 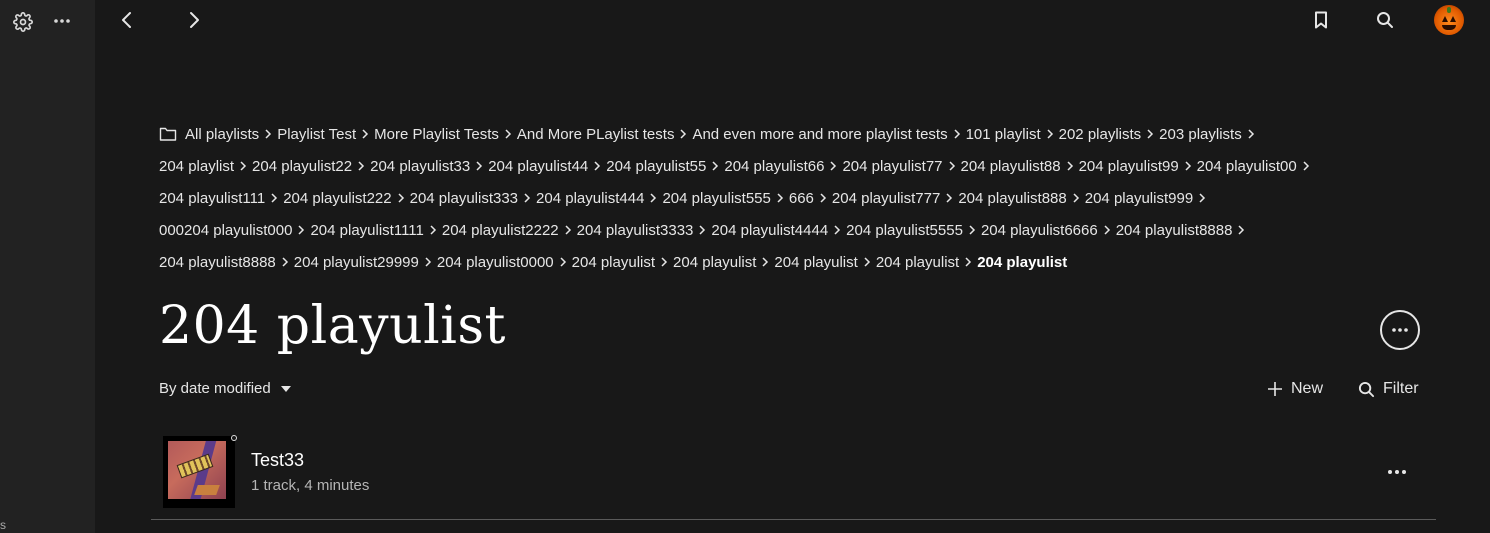 I want to click on sort-dropdown: By date modified, so click(x=225, y=388).